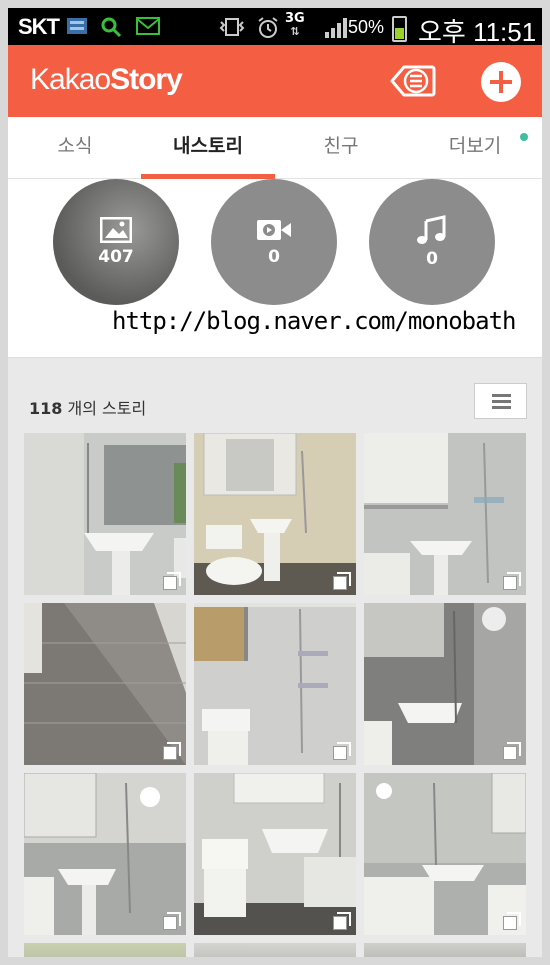  What do you see at coordinates (75, 148) in the screenshot?
I see `tab-news: 소식` at bounding box center [75, 148].